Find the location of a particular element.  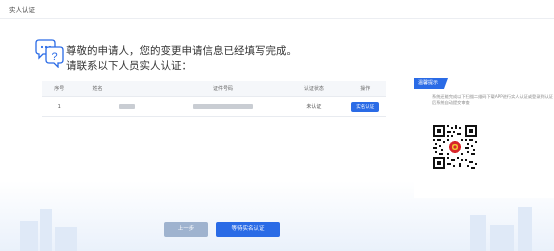

row-id-redacted is located at coordinates (223, 106).